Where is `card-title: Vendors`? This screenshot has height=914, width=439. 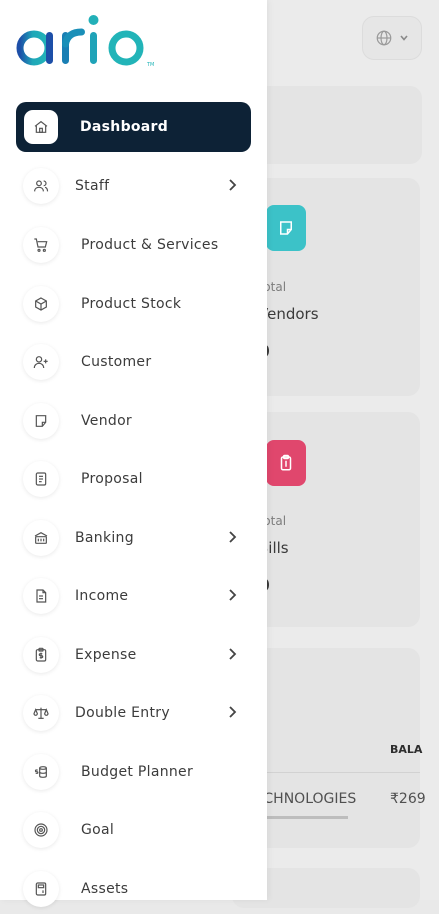 card-title: Vendors is located at coordinates (288, 314).